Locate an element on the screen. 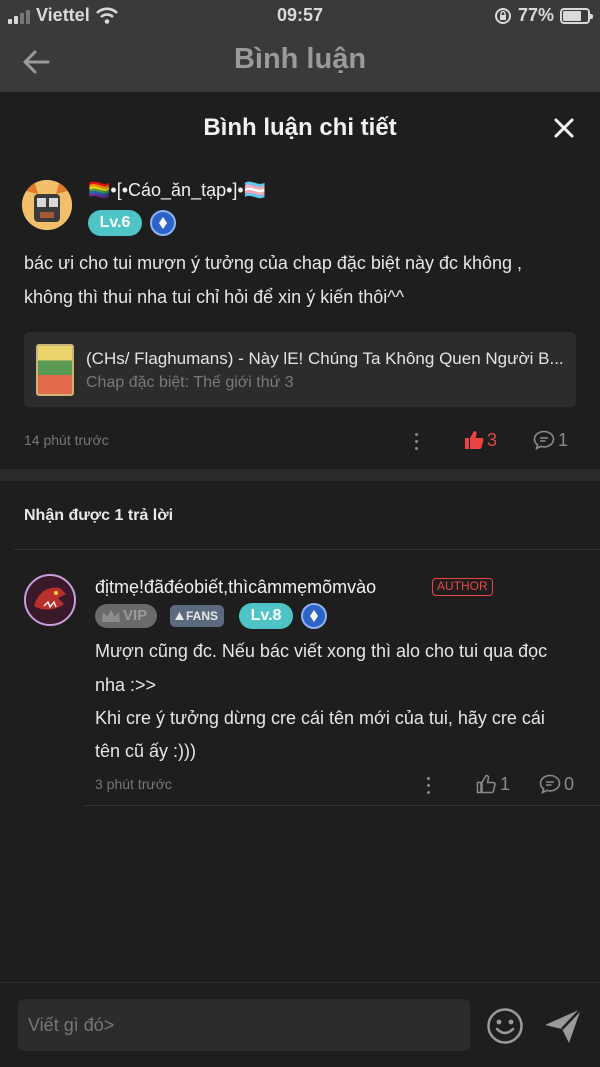  orientation-lock-icon is located at coordinates (502, 15).